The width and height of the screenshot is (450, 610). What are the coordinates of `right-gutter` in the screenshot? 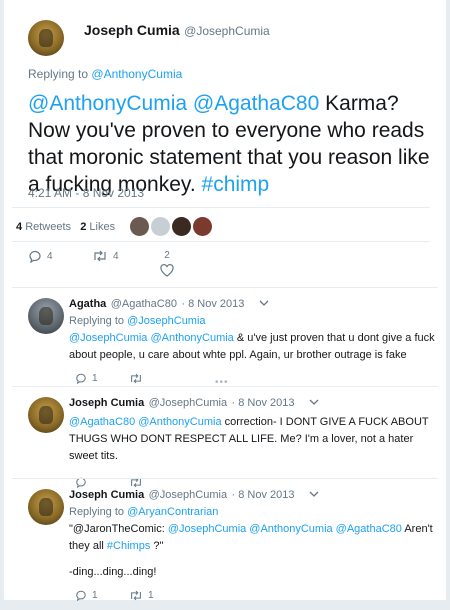 It's located at (448, 300).